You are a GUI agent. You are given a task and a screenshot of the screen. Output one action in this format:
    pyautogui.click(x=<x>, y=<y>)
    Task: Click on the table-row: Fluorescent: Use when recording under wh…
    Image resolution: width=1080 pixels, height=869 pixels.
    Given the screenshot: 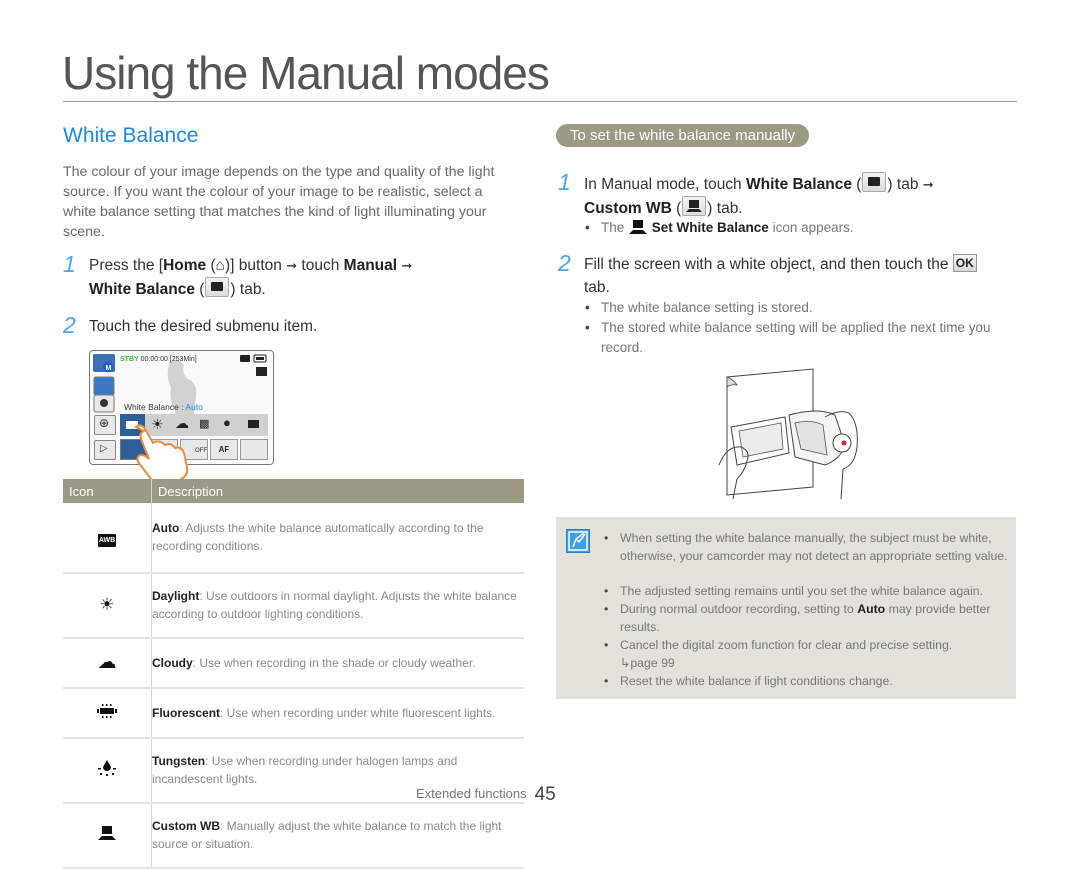 What is the action you would take?
    pyautogui.click(x=293, y=713)
    